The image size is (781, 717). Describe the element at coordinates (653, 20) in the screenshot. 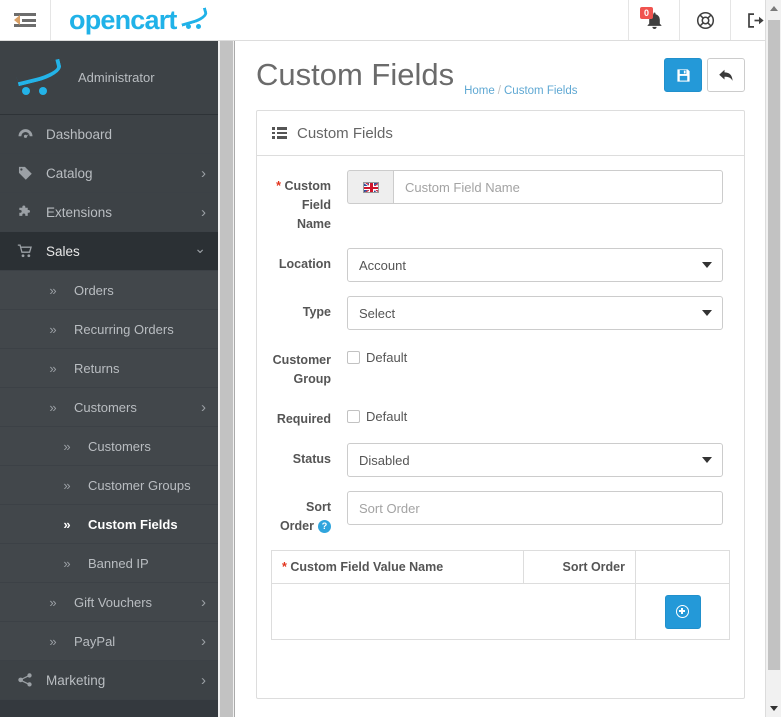

I see `notifications-button: 0` at that location.